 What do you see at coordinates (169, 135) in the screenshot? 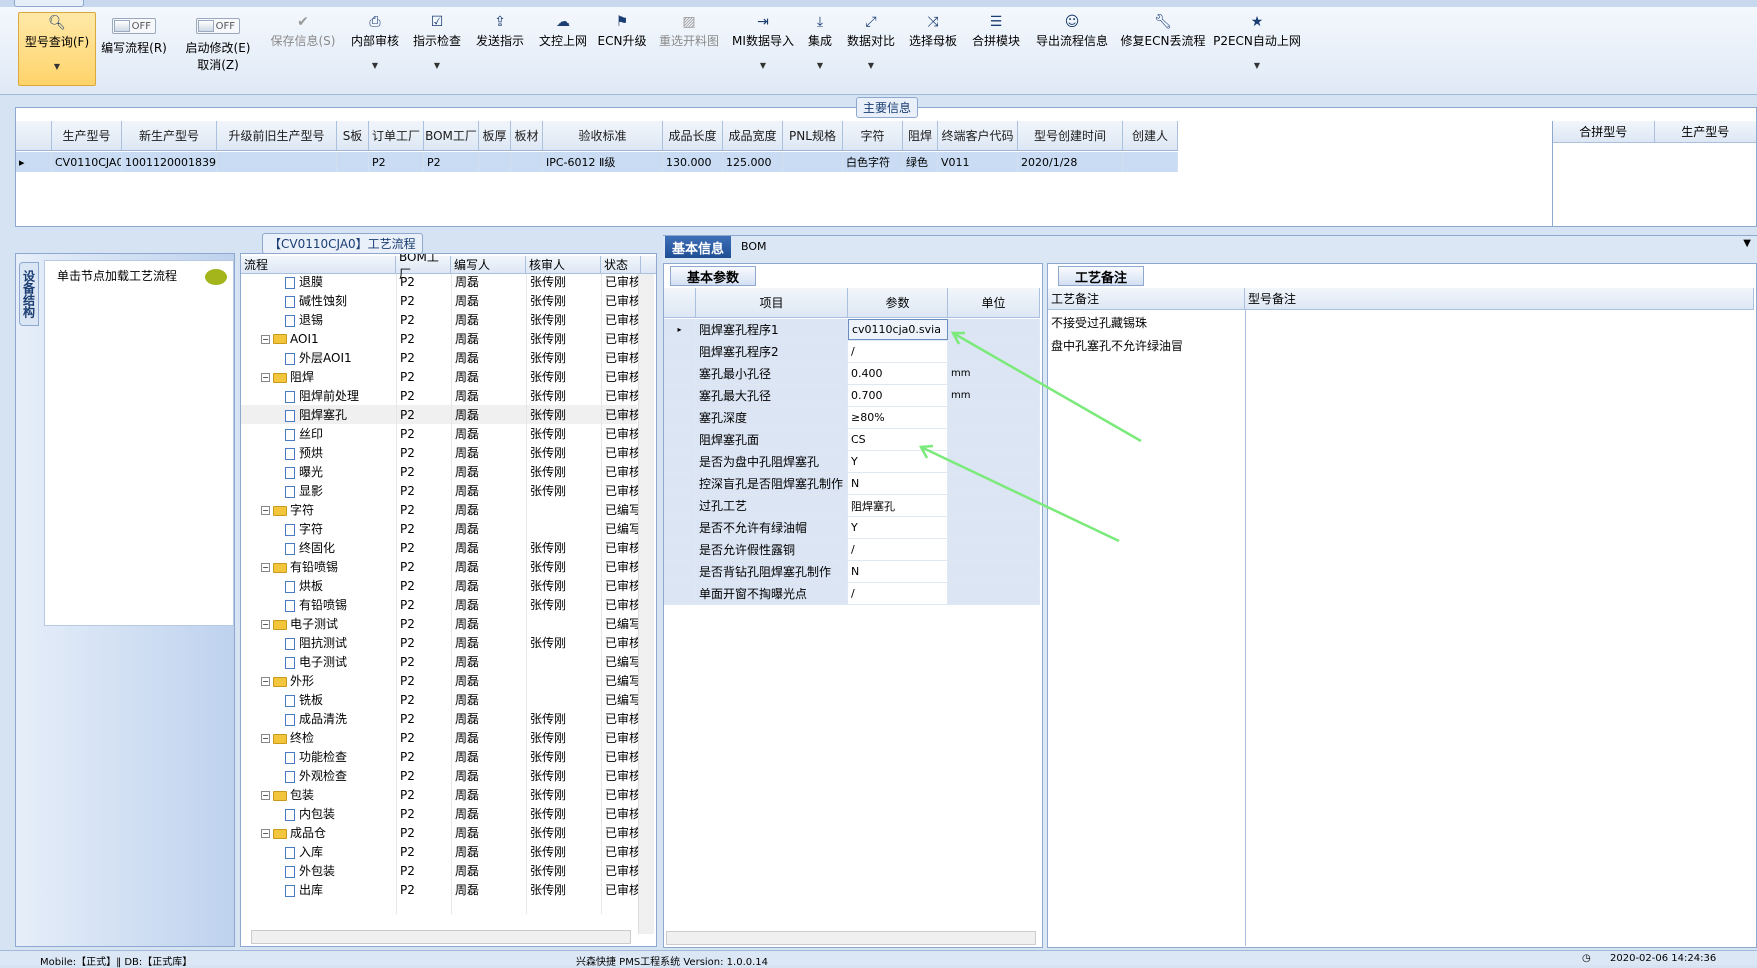
I see `main-col-header: 新生产型号` at bounding box center [169, 135].